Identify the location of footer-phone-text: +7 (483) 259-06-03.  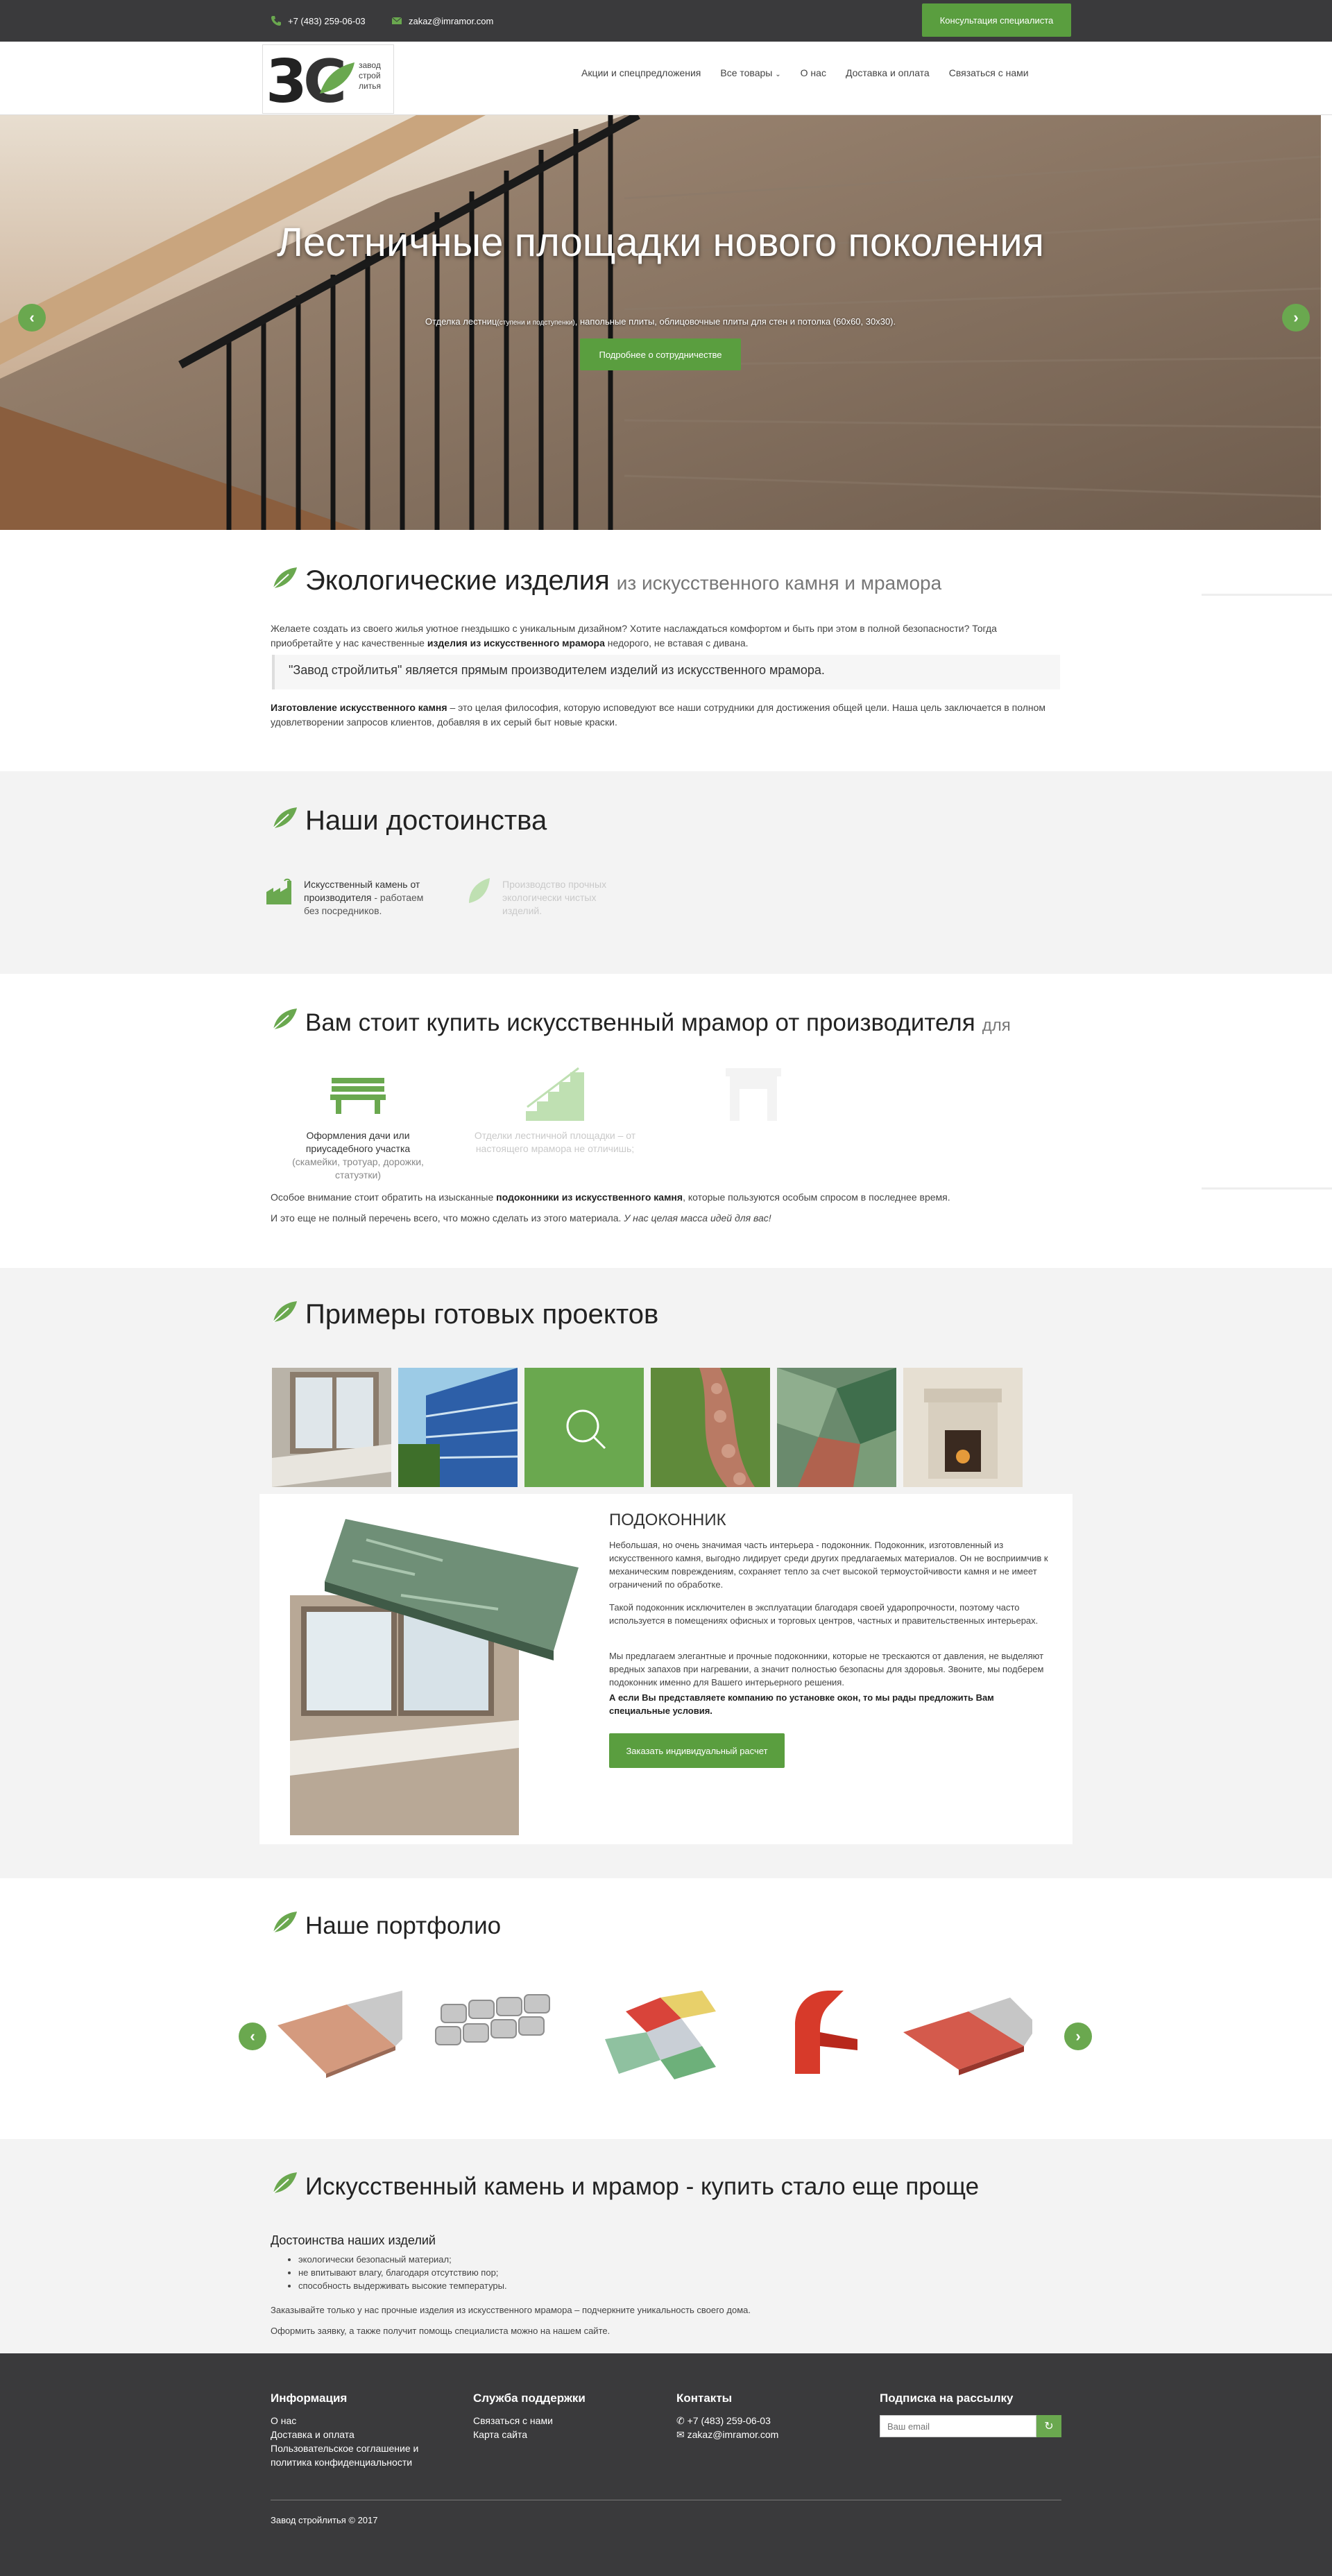
(729, 2420).